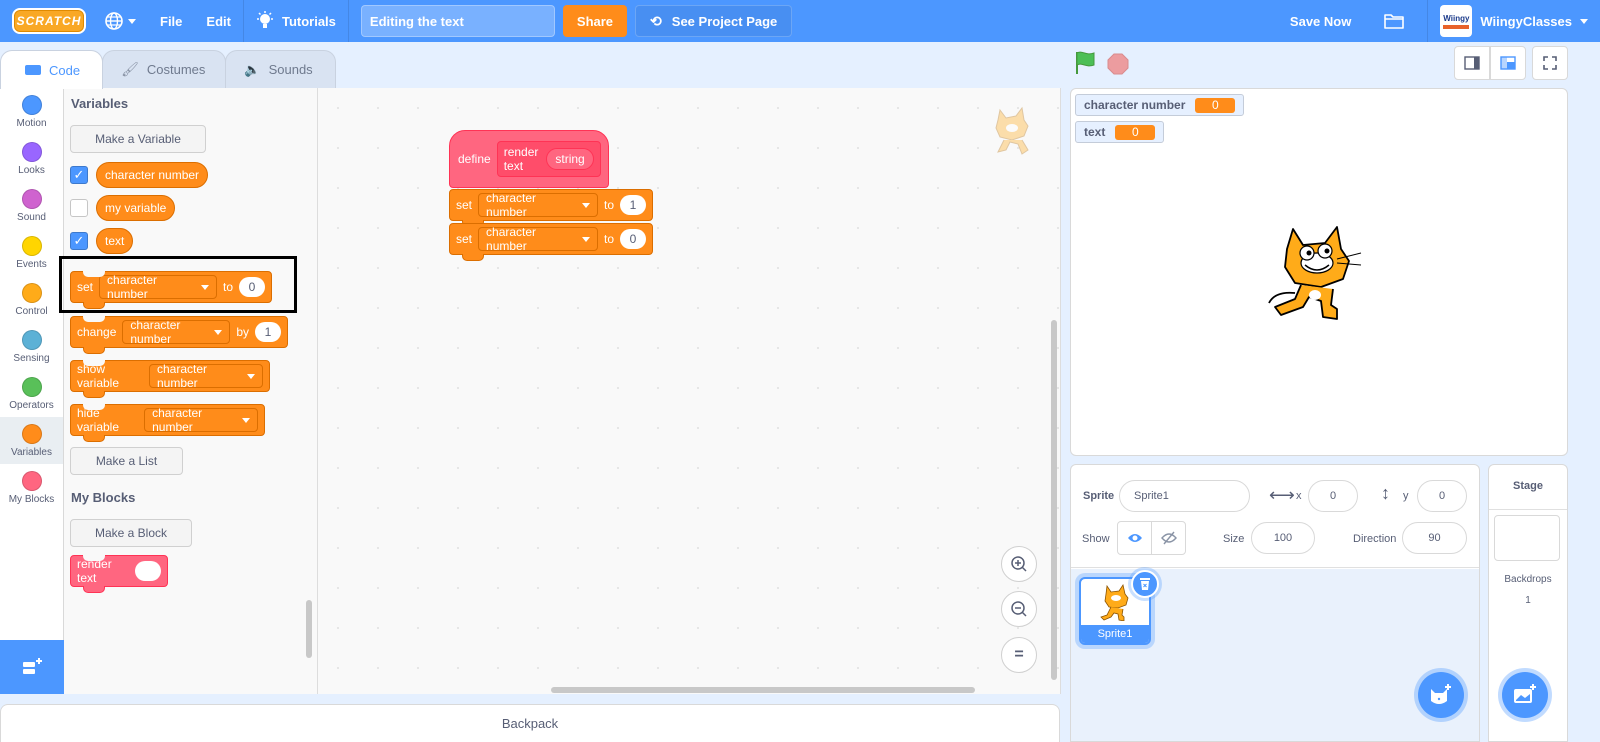 The width and height of the screenshot is (1600, 742). I want to click on green-flag-button, so click(1086, 64).